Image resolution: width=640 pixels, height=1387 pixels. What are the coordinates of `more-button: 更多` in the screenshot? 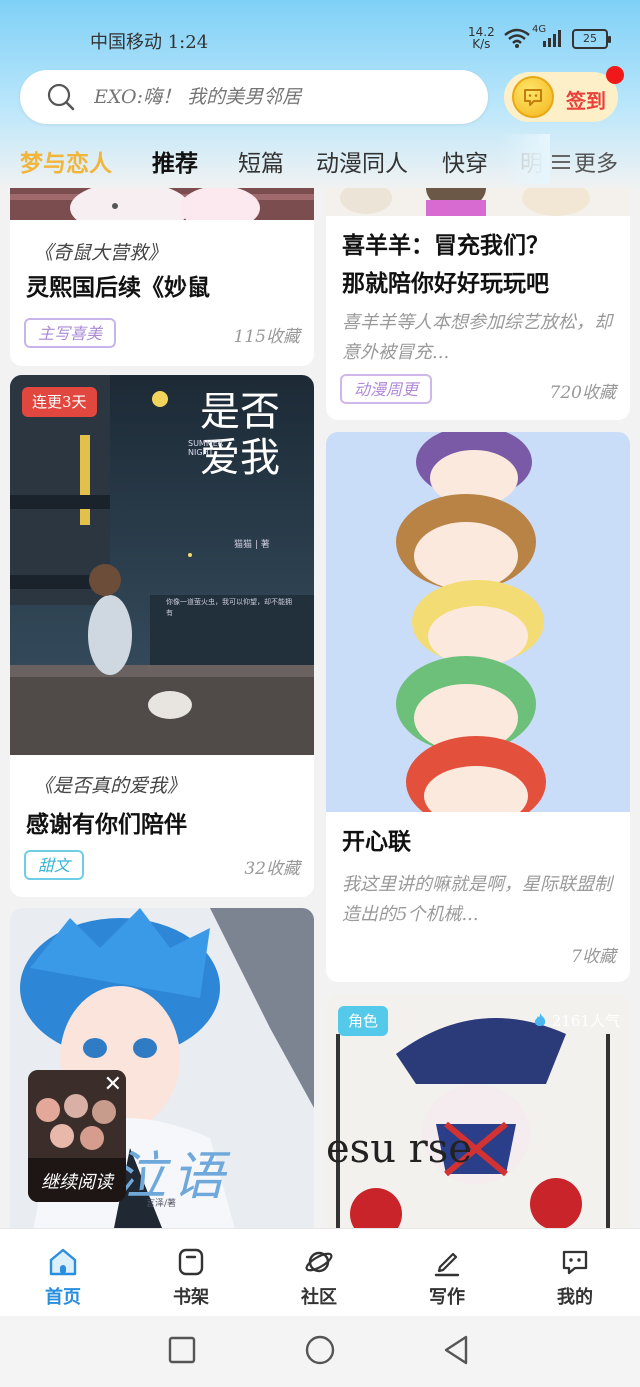 It's located at (585, 162).